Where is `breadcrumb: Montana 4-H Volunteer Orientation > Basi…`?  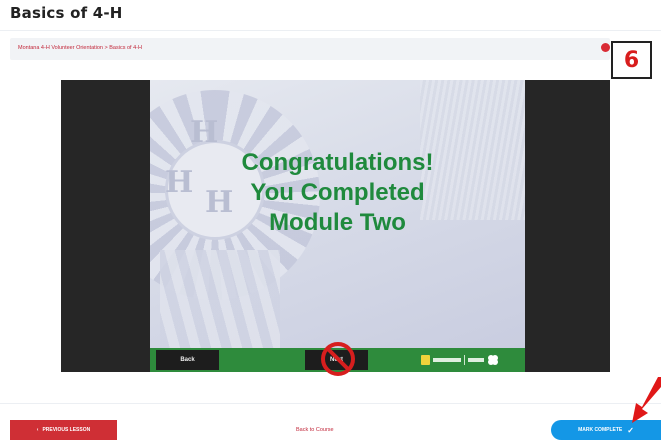
breadcrumb: Montana 4-H Volunteer Orientation > Basi… is located at coordinates (80, 48).